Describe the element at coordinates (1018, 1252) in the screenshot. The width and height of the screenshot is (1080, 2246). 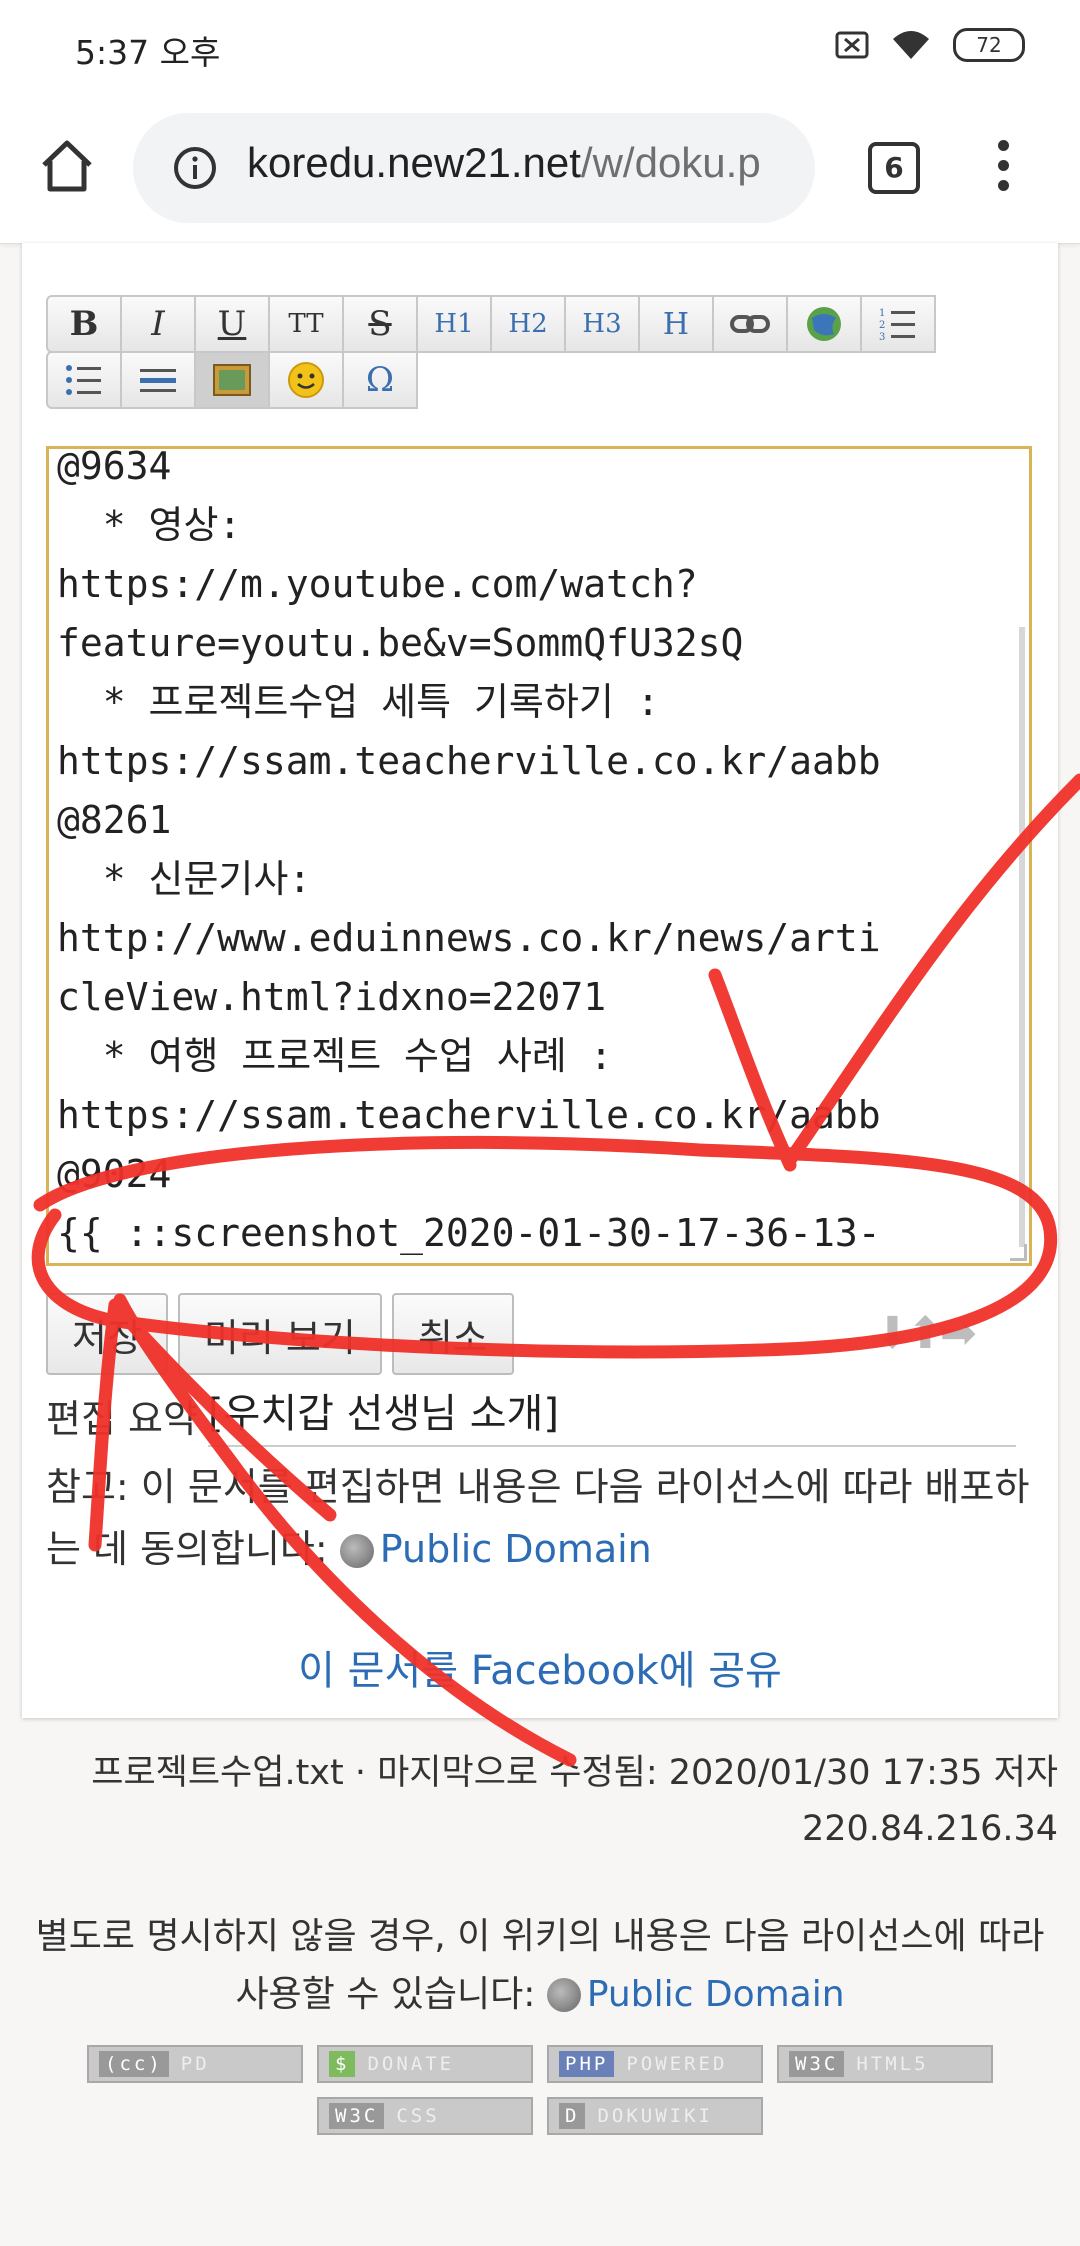
I see `editor-resize-handle` at that location.